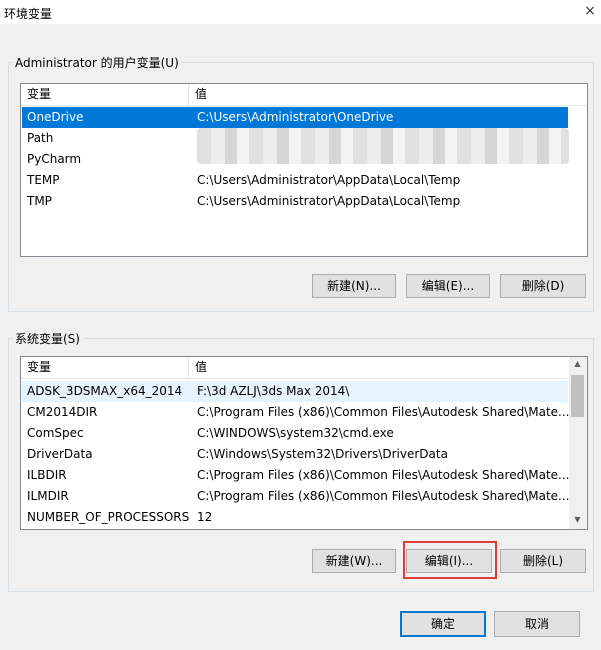 The height and width of the screenshot is (650, 601). Describe the element at coordinates (205, 517) in the screenshot. I see `row-variable-value: 12` at that location.